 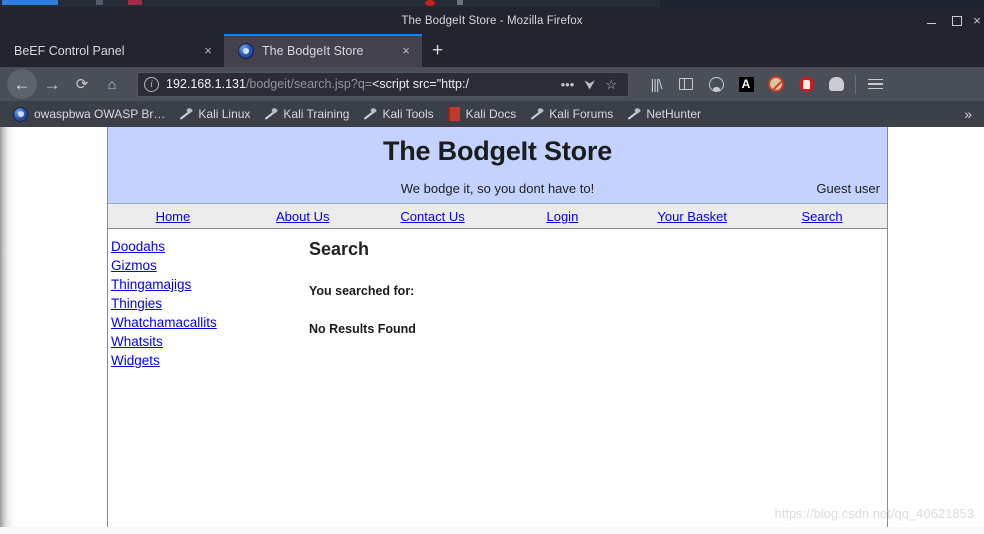 What do you see at coordinates (420, 84) in the screenshot?
I see `url-query: <script src="http:/` at bounding box center [420, 84].